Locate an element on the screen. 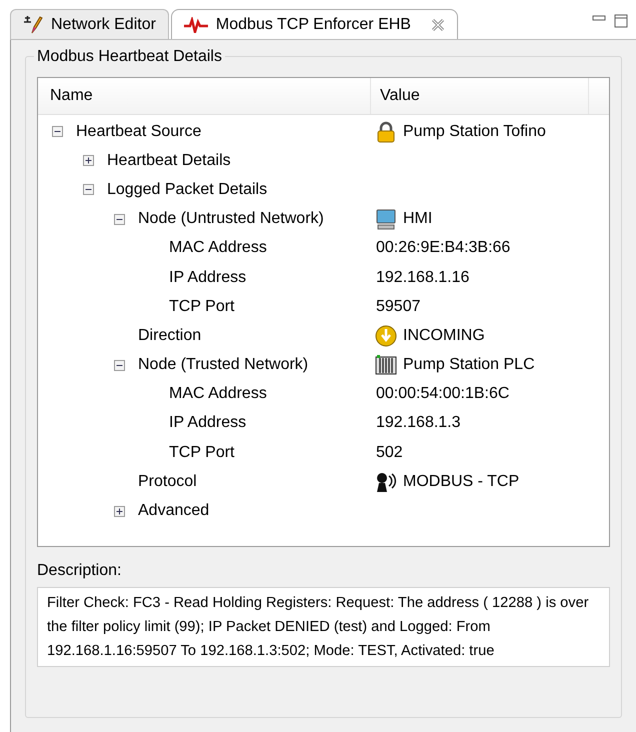  tree-item: Direction is located at coordinates (170, 336).